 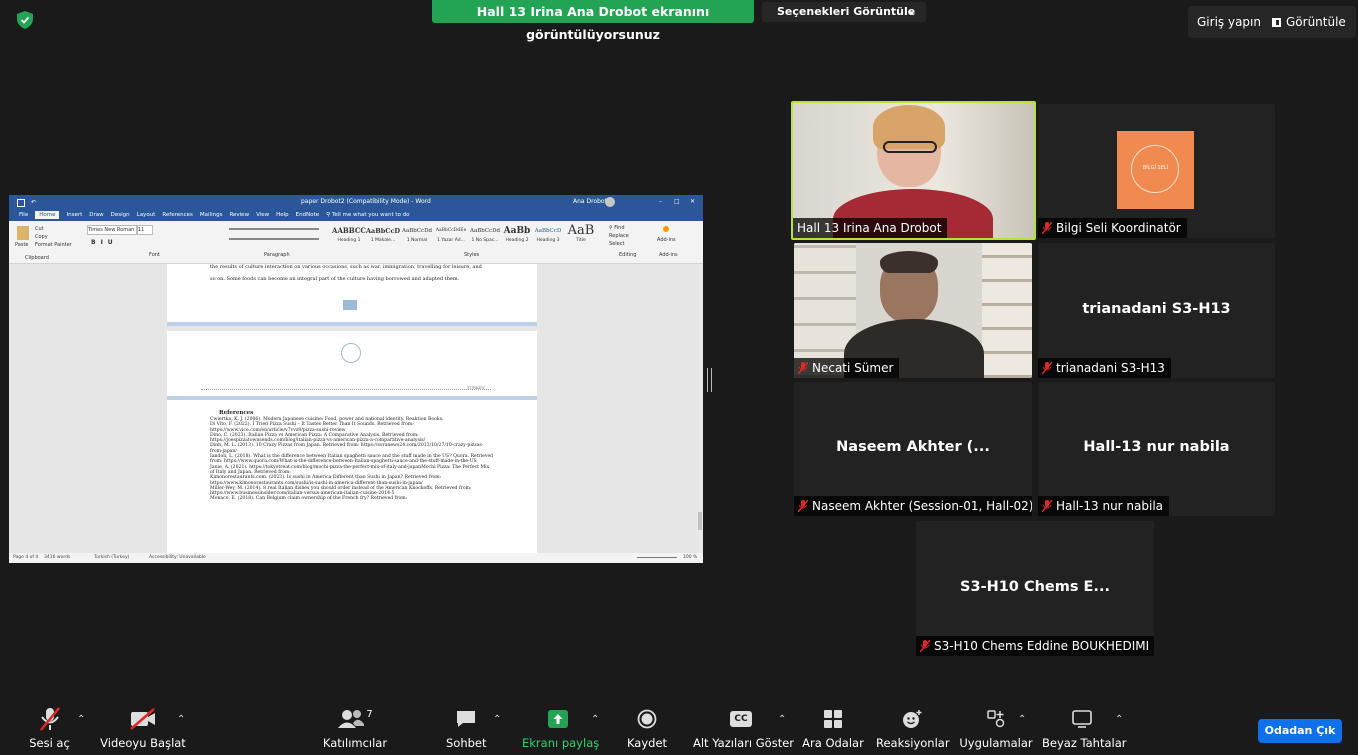 What do you see at coordinates (39, 229) in the screenshot?
I see `cut-button: Cut` at bounding box center [39, 229].